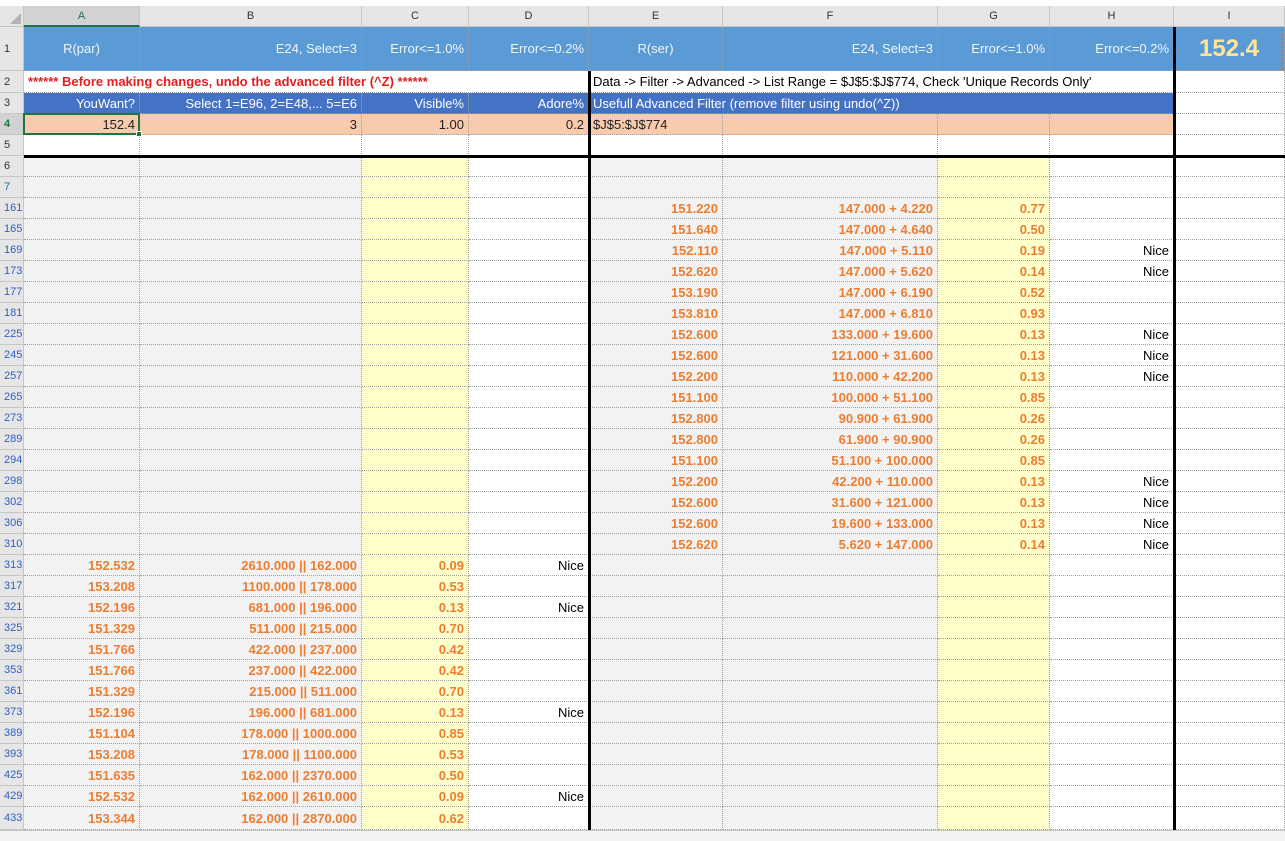 This screenshot has height=841, width=1285. What do you see at coordinates (1229, 292) in the screenshot?
I see `cell-i177` at bounding box center [1229, 292].